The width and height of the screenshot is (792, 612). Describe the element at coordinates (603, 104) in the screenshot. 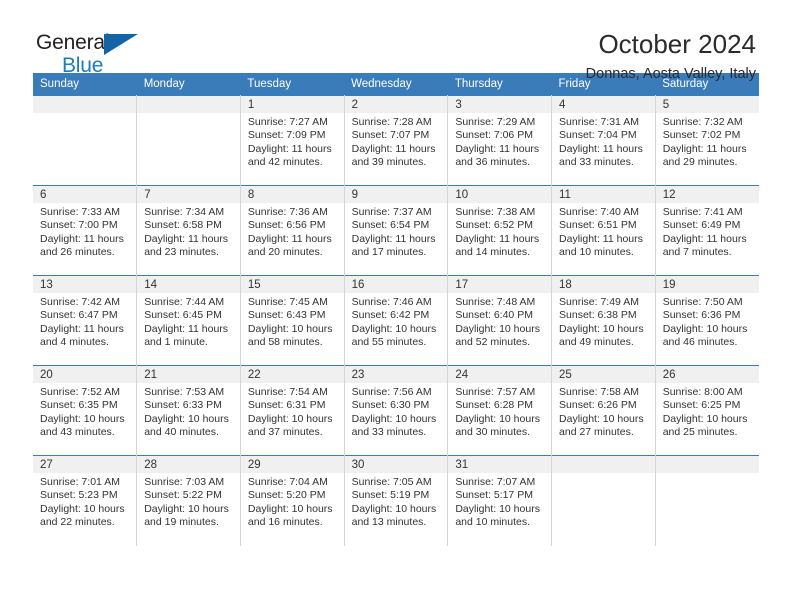

I see `day-number: 4` at that location.